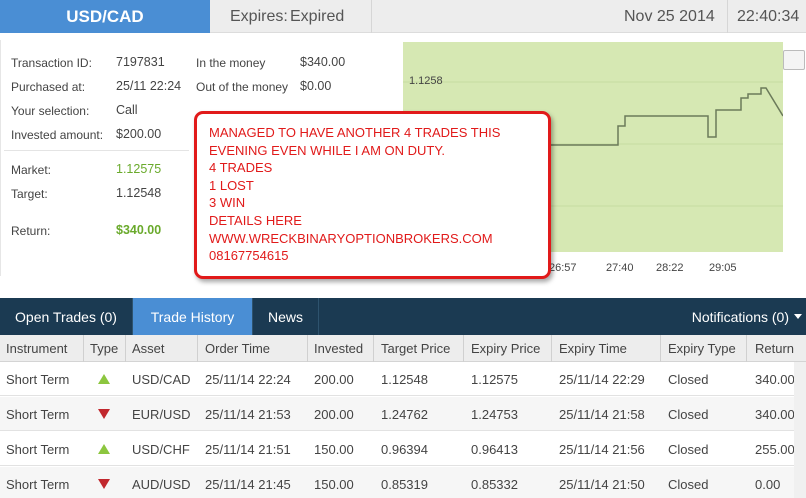  What do you see at coordinates (148, 348) in the screenshot?
I see `column-header: Asset` at bounding box center [148, 348].